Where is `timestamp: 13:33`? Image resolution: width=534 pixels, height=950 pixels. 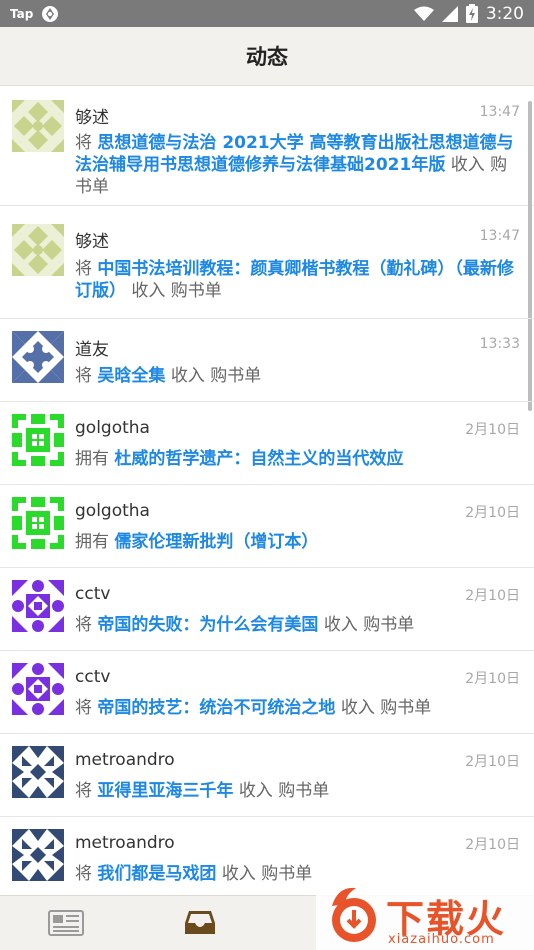 timestamp: 13:33 is located at coordinates (499, 344).